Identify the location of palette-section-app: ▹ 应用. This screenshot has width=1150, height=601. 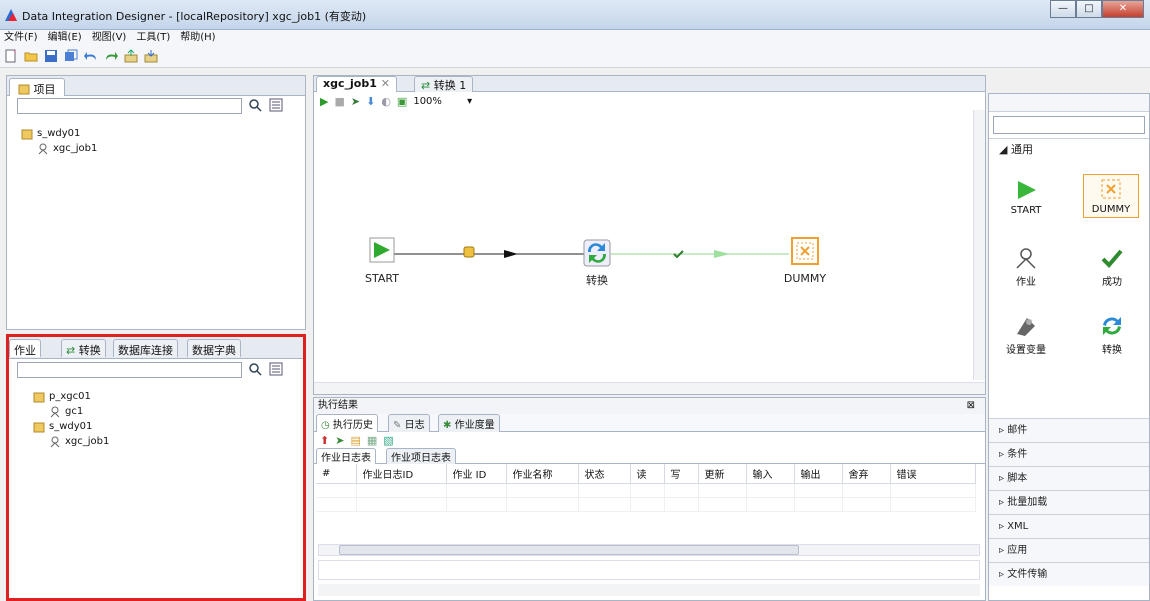
(1069, 550).